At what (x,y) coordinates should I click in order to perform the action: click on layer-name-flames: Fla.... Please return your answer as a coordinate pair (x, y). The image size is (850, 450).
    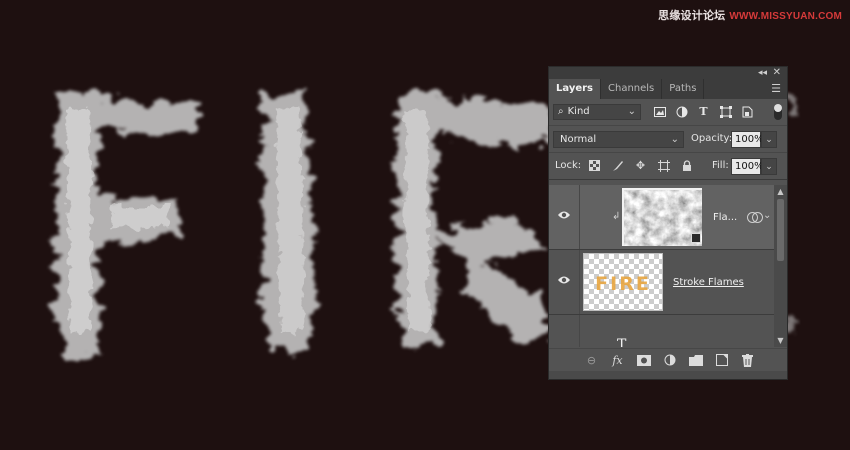
    Looking at the image, I should click on (725, 217).